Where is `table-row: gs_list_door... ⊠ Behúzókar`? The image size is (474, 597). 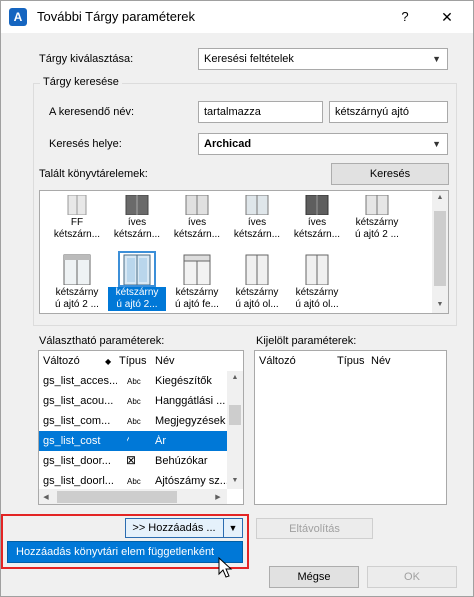
table-row: gs_list_door... ⊠ Behúzókar is located at coordinates (133, 461).